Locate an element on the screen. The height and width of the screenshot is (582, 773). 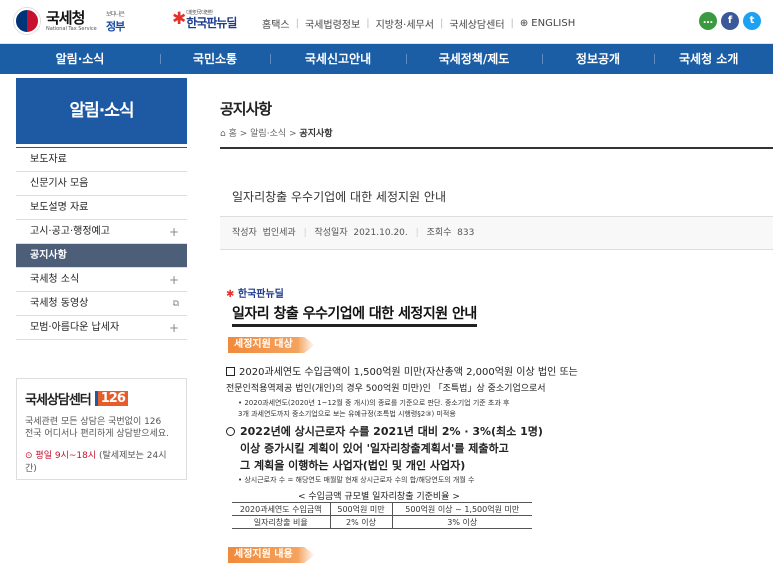
divider is located at coordinates (496, 148).